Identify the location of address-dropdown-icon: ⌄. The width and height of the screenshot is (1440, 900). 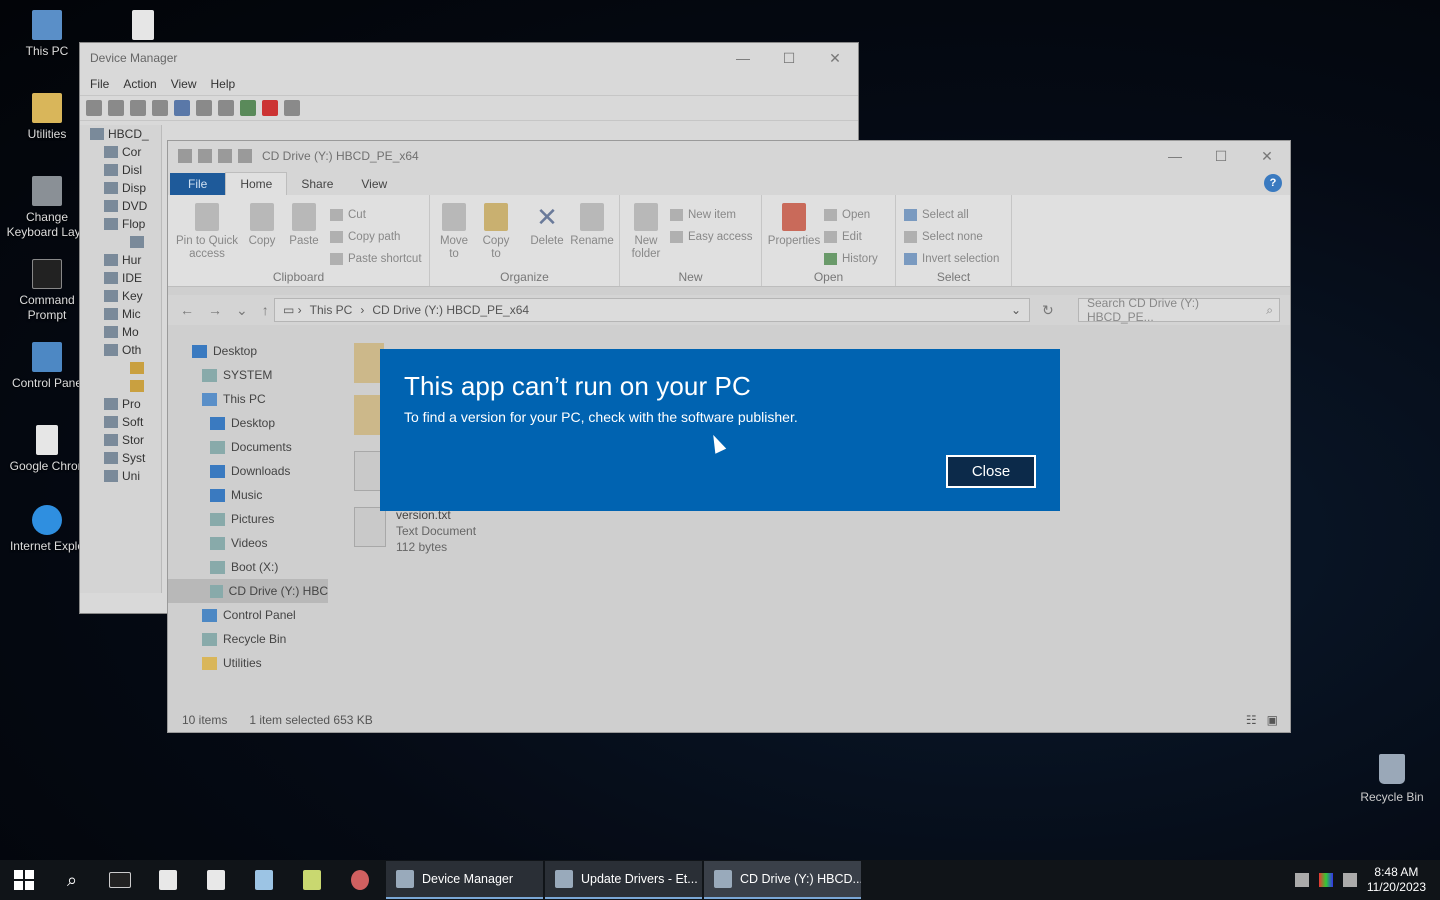
(1016, 310).